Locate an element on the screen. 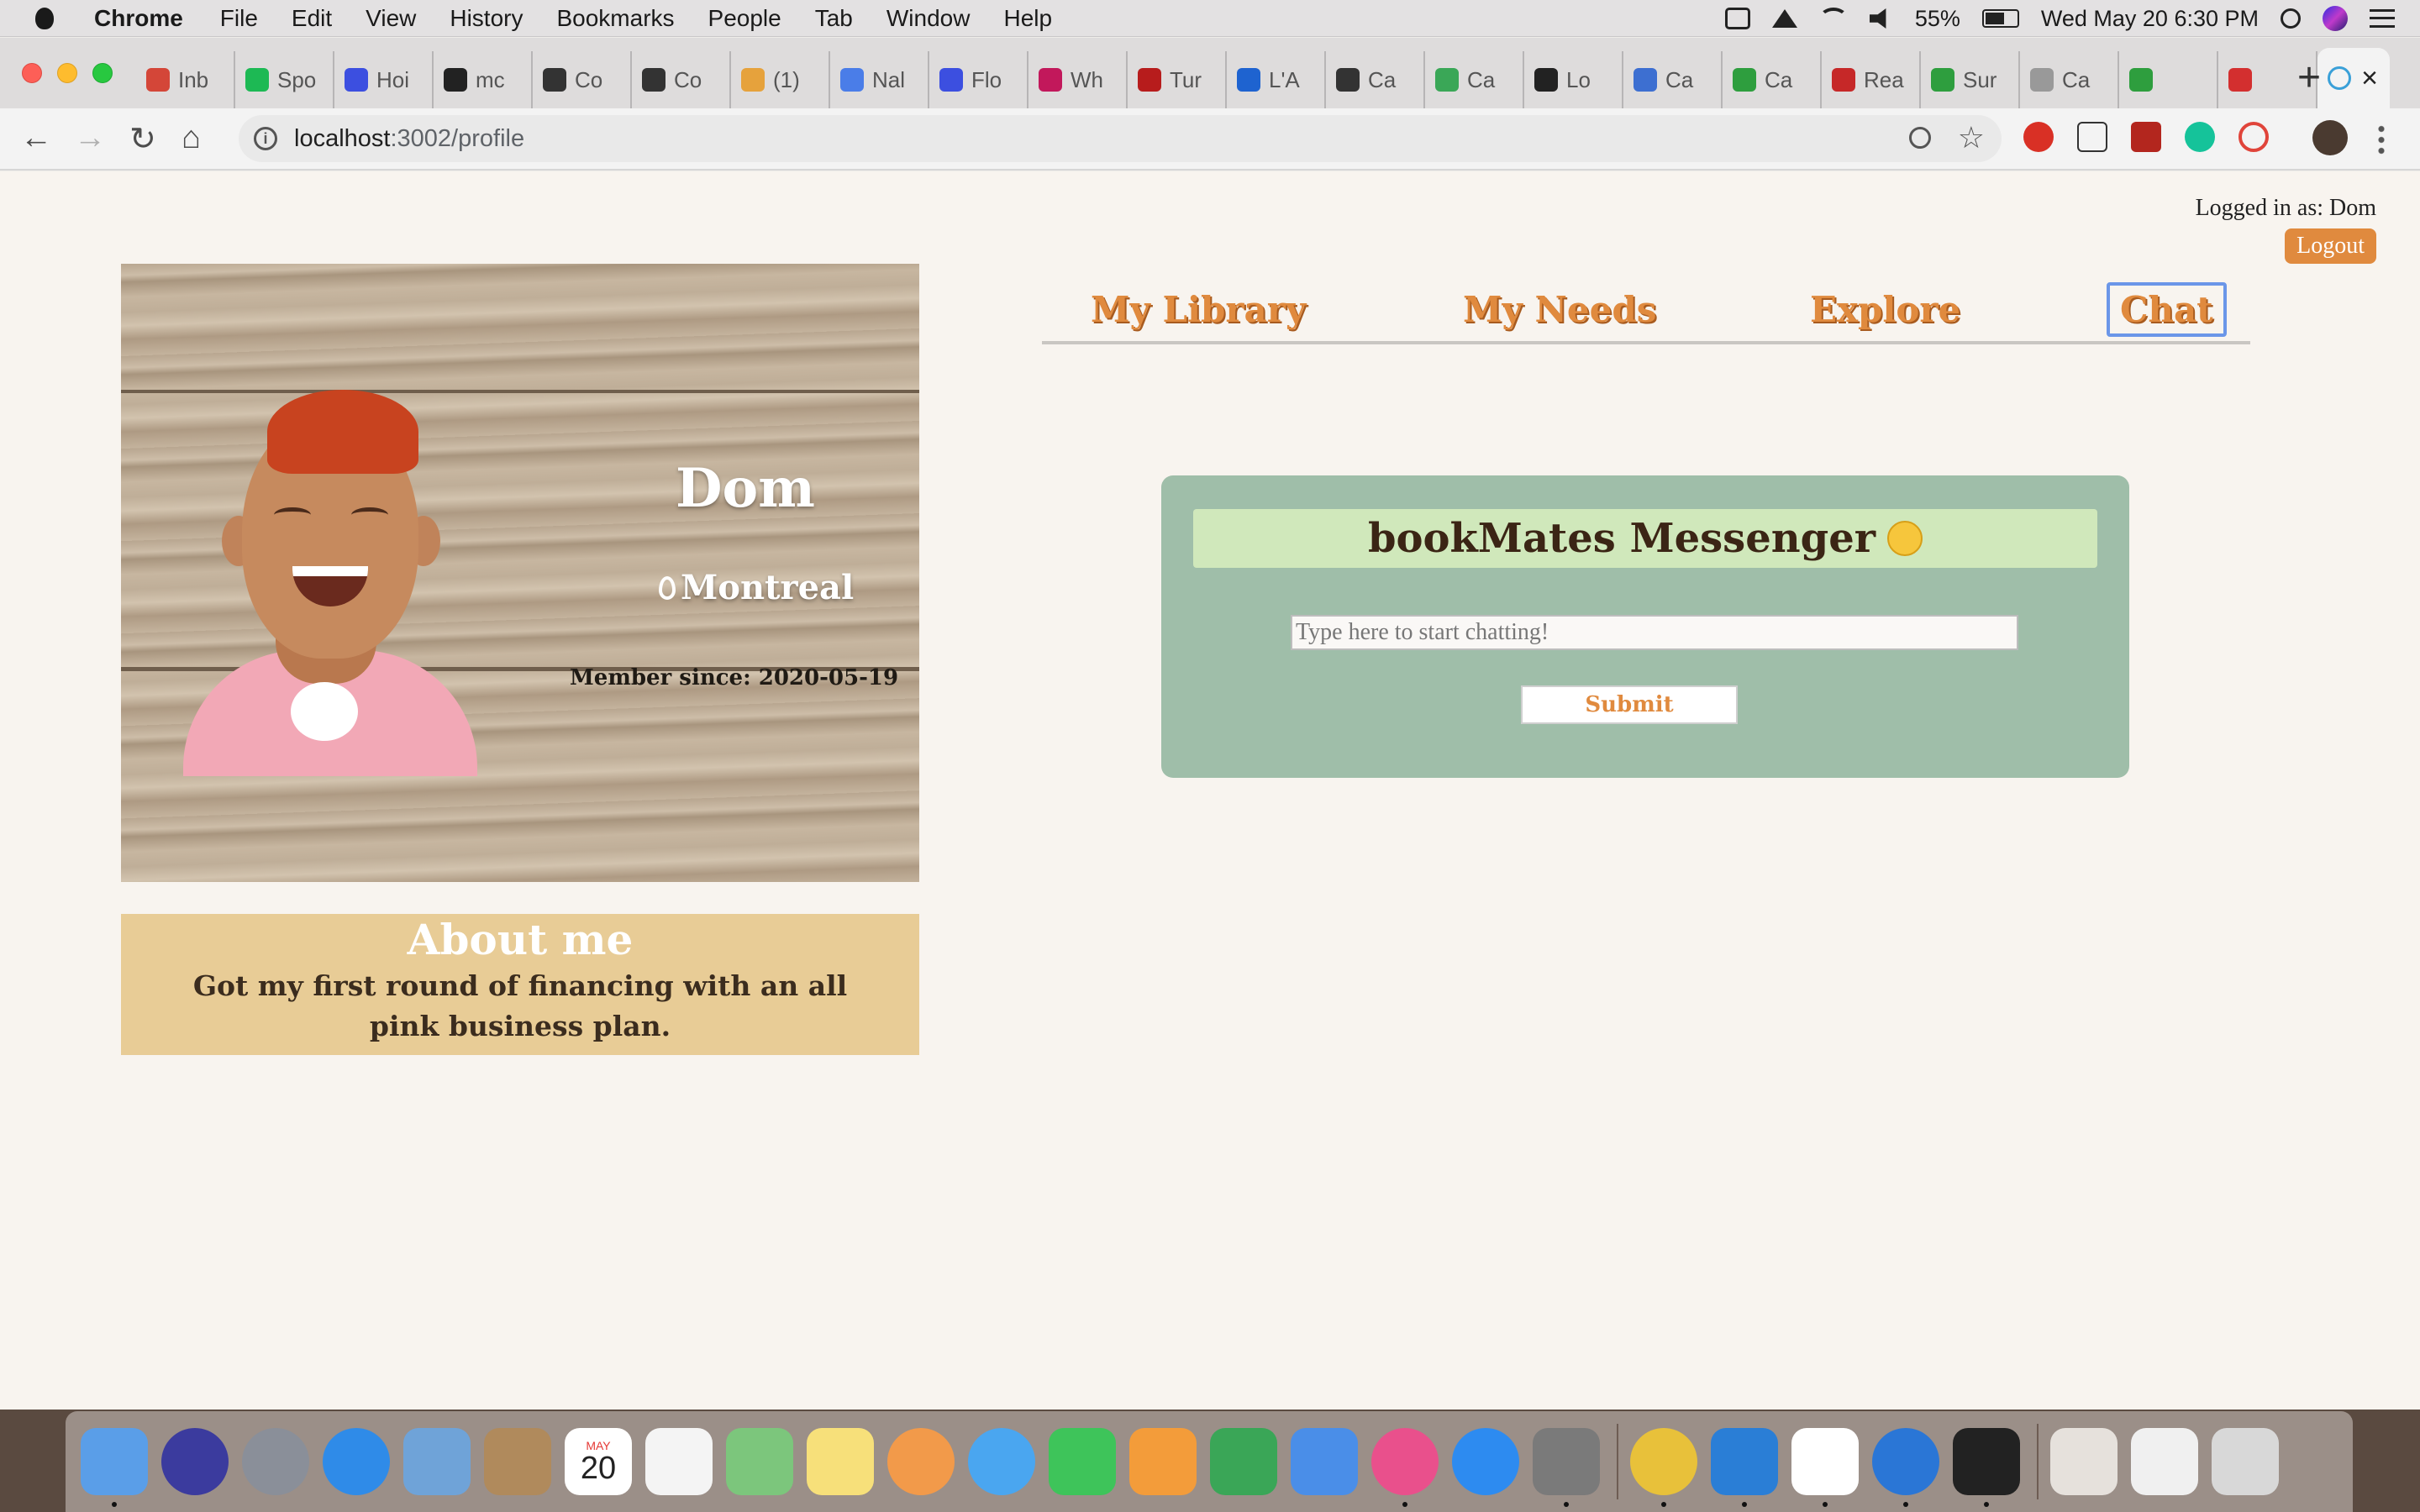 The height and width of the screenshot is (1512, 2420). profile-banner: Dom Montreal Member since: 2020-05-19 is located at coordinates (520, 573).